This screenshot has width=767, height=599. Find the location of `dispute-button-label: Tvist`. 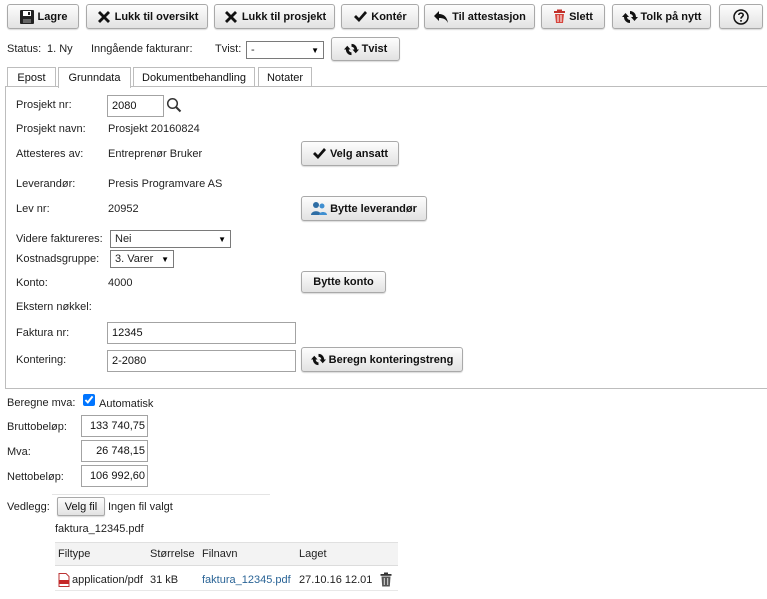

dispute-button-label: Tvist is located at coordinates (374, 49).